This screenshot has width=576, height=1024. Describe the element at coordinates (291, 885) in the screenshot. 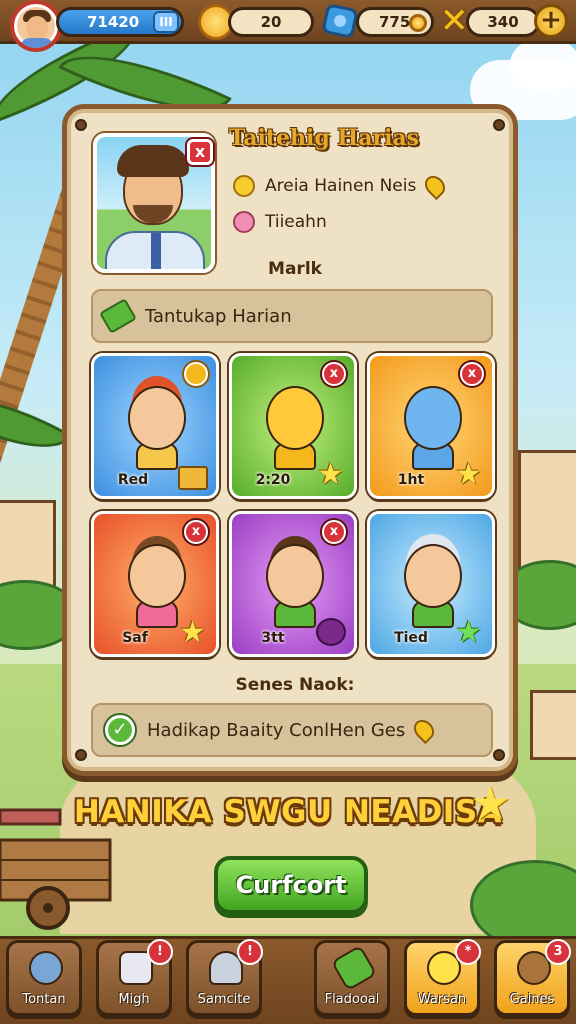

I see `confirm-button: Curfcort` at that location.